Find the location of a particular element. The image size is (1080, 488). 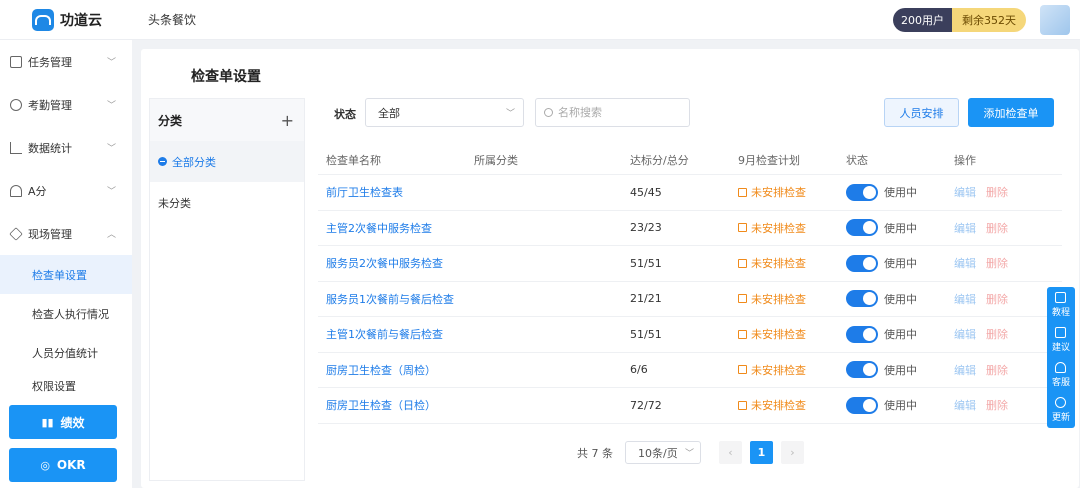

search-box is located at coordinates (612, 112).